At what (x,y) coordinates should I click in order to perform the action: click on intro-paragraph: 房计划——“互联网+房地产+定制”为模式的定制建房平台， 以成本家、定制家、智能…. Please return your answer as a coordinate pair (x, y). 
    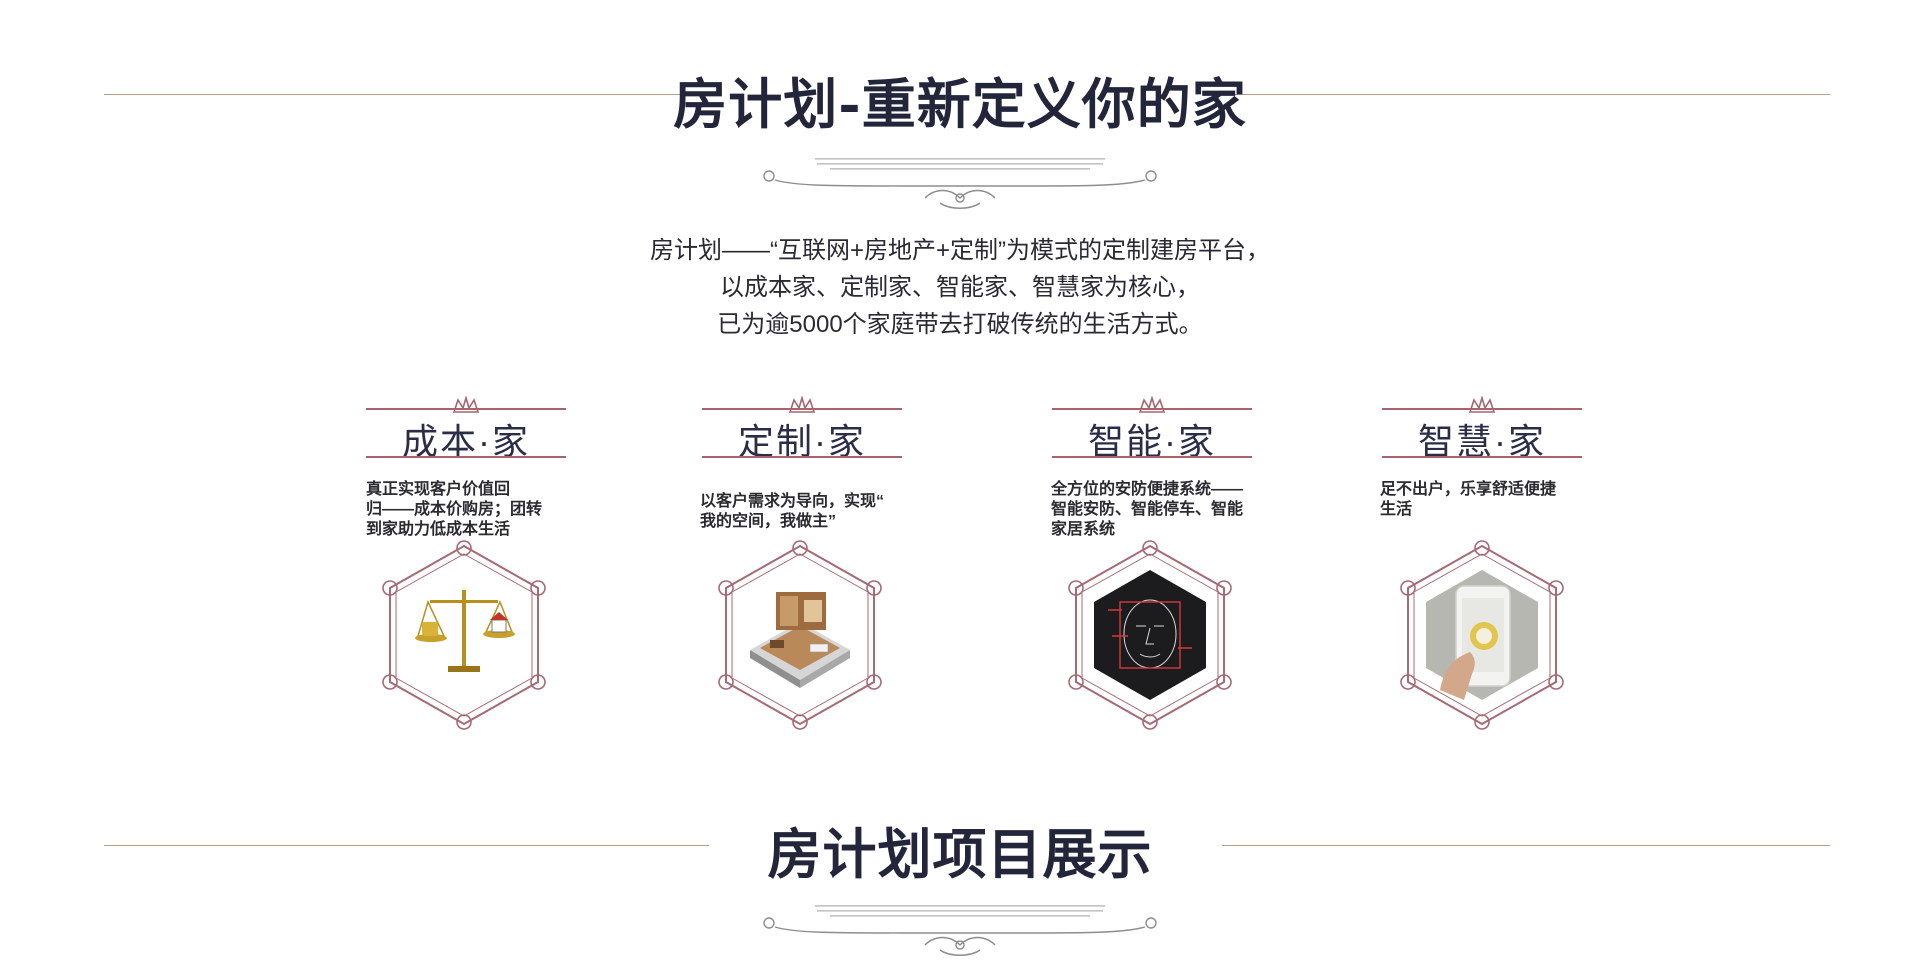
    Looking at the image, I should click on (960, 287).